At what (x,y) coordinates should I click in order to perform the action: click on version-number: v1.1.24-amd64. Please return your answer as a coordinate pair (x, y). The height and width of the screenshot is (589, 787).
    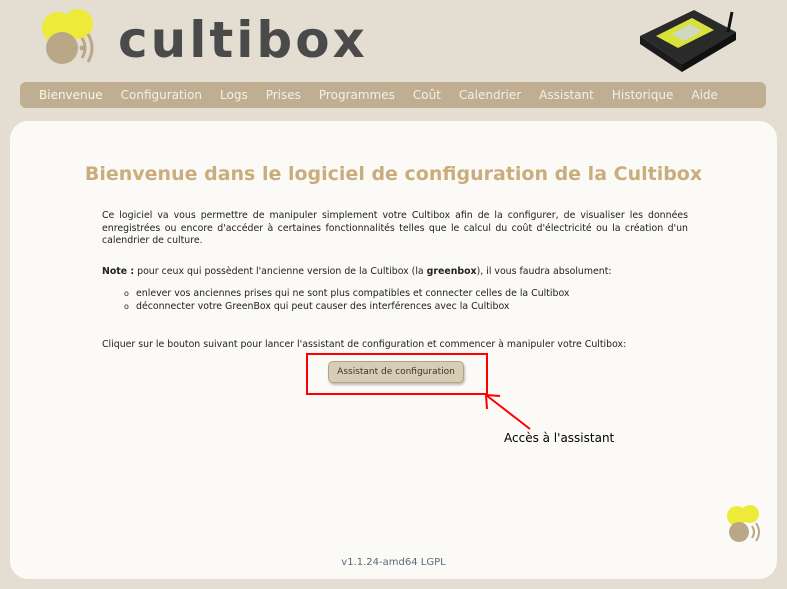
    Looking at the image, I should click on (379, 562).